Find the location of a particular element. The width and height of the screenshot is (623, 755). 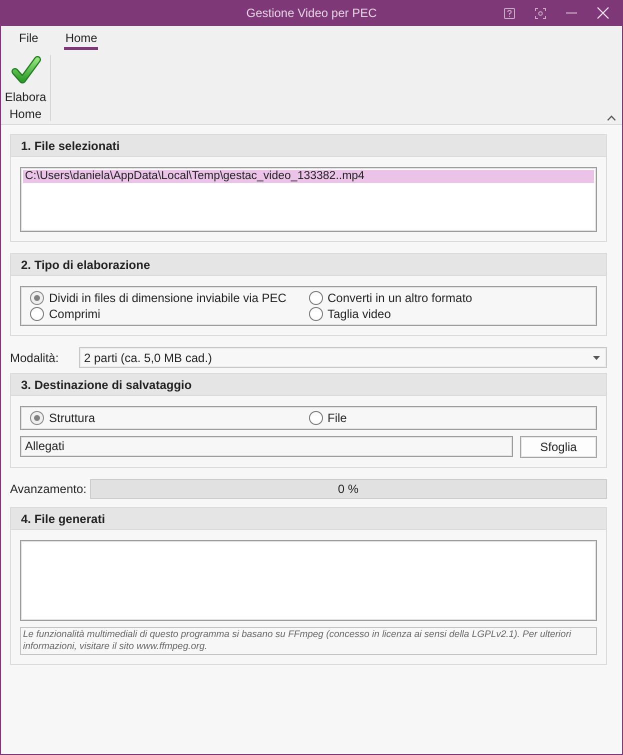

process-button: Elabora is located at coordinates (25, 80).